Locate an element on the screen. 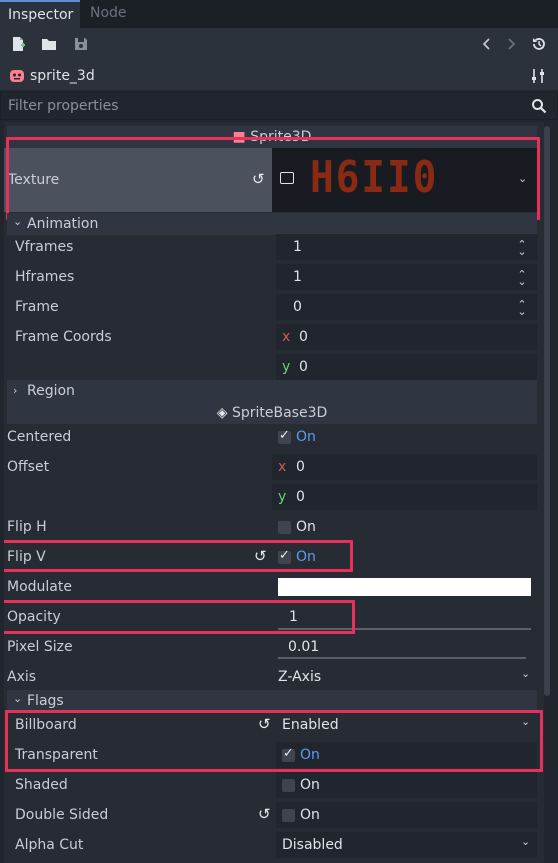 The height and width of the screenshot is (863, 558). offset-x-field is located at coordinates (404, 467).